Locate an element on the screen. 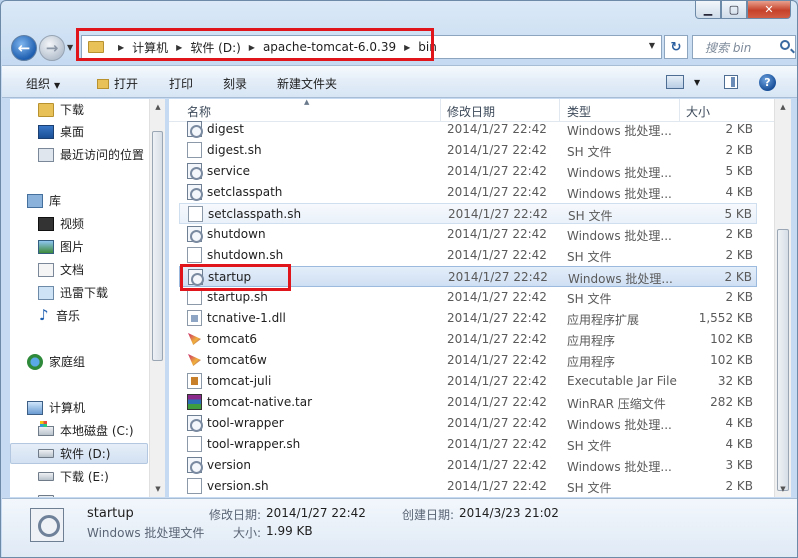 This screenshot has width=798, height=558. column-name: 名称 is located at coordinates (199, 111).